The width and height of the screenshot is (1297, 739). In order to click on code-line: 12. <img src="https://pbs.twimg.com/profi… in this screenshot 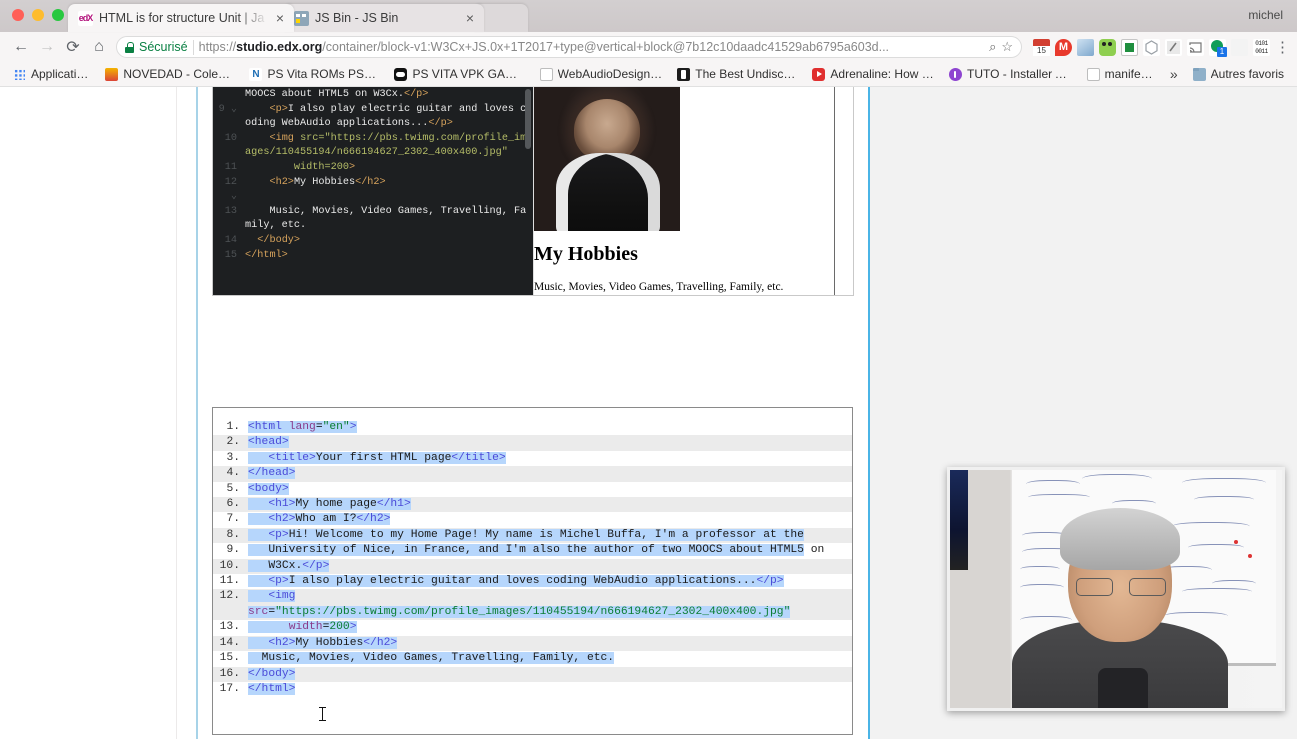, I will do `click(532, 605)`.